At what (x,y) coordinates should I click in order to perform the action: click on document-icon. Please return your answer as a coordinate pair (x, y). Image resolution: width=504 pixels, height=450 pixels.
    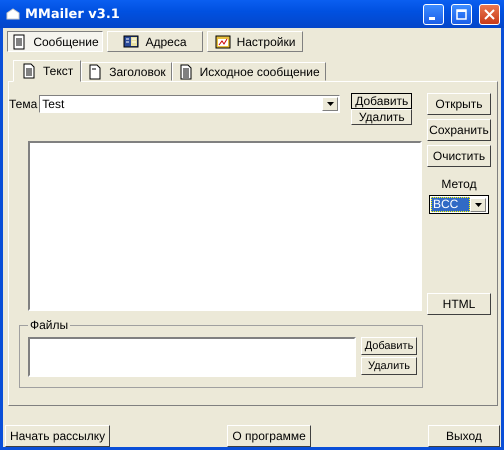
    Looking at the image, I should click on (29, 71).